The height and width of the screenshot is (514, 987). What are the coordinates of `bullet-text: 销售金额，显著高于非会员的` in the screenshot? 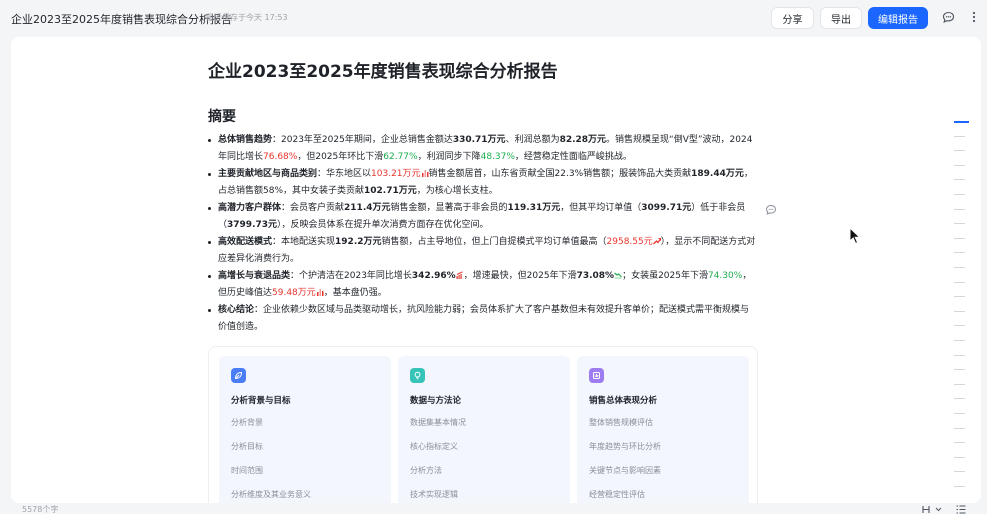 It's located at (449, 208).